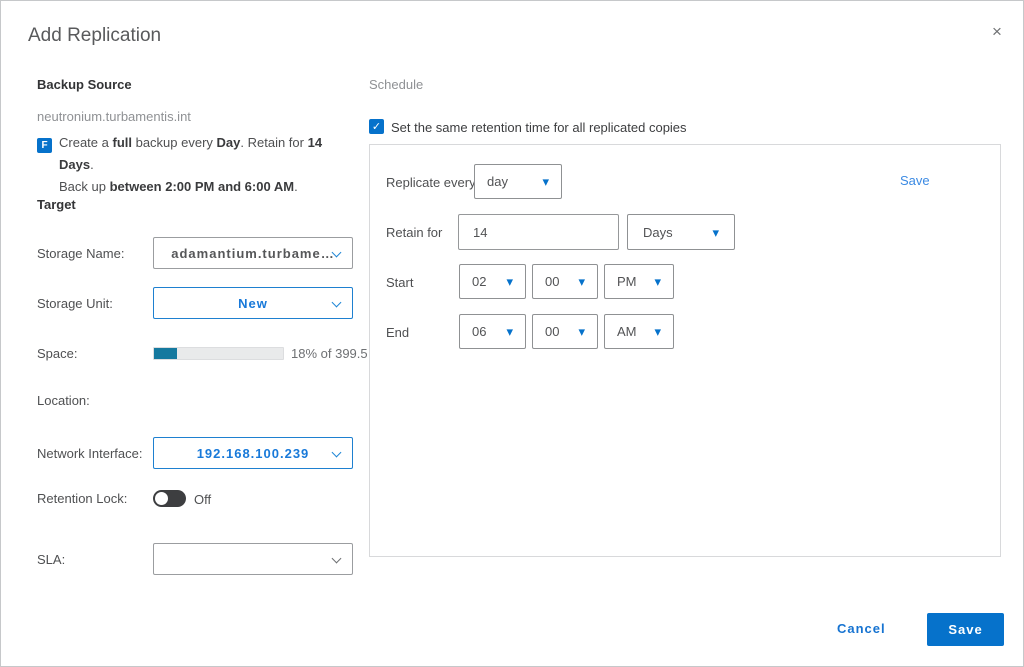 The image size is (1024, 667). What do you see at coordinates (414, 232) in the screenshot?
I see `retain-for-label: Retain for` at bounding box center [414, 232].